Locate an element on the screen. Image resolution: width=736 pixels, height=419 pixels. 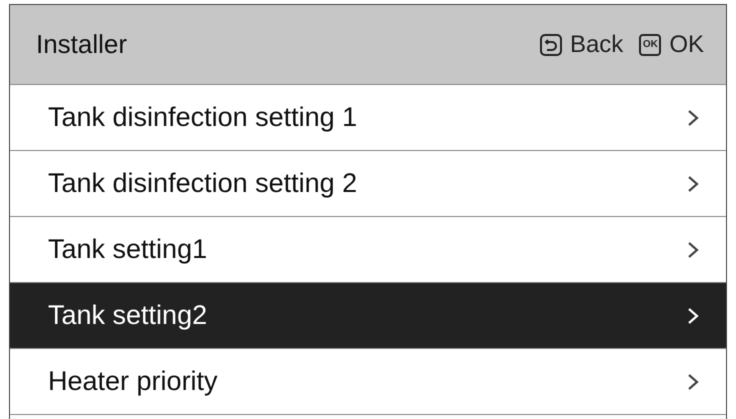
back-button: Back is located at coordinates (582, 44).